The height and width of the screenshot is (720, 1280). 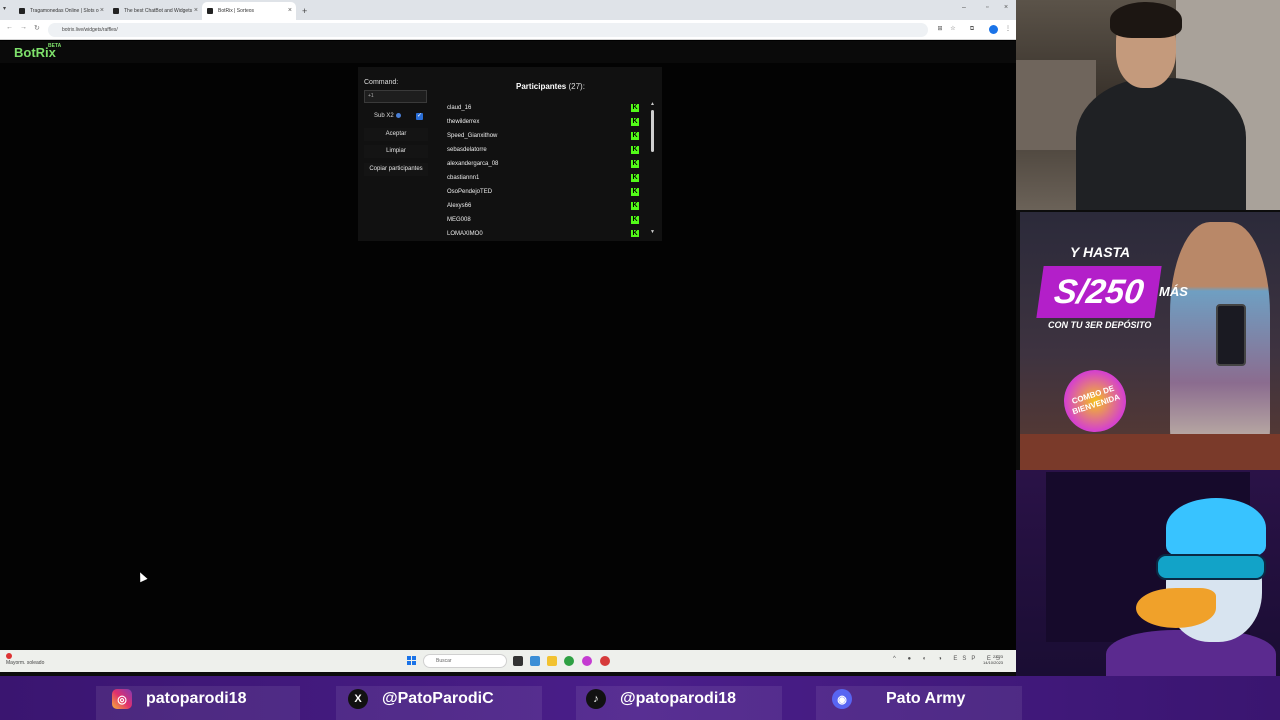 I want to click on duck-mascot-cap, so click(x=1216, y=528).